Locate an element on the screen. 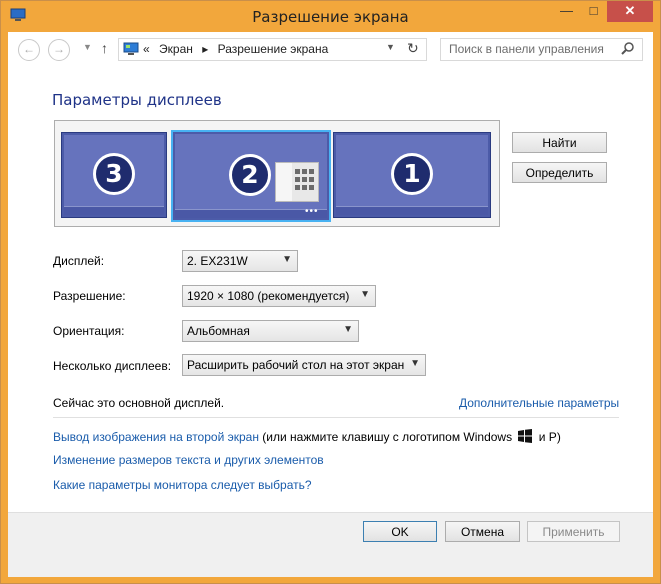 Image resolution: width=661 pixels, height=584 pixels. project-to-second-screen-link: Вывод изображения на второй экран is located at coordinates (156, 437).